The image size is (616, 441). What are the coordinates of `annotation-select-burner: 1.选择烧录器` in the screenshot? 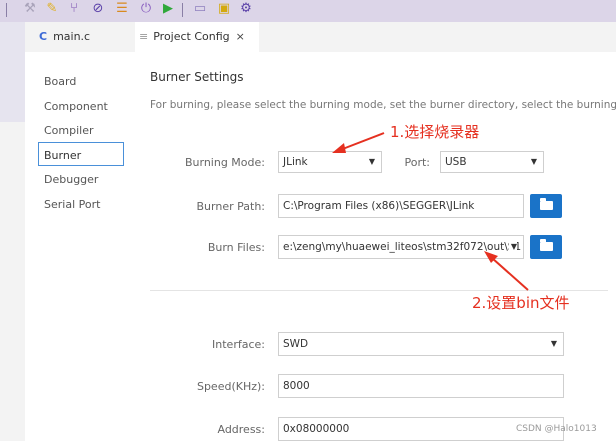 It's located at (435, 132).